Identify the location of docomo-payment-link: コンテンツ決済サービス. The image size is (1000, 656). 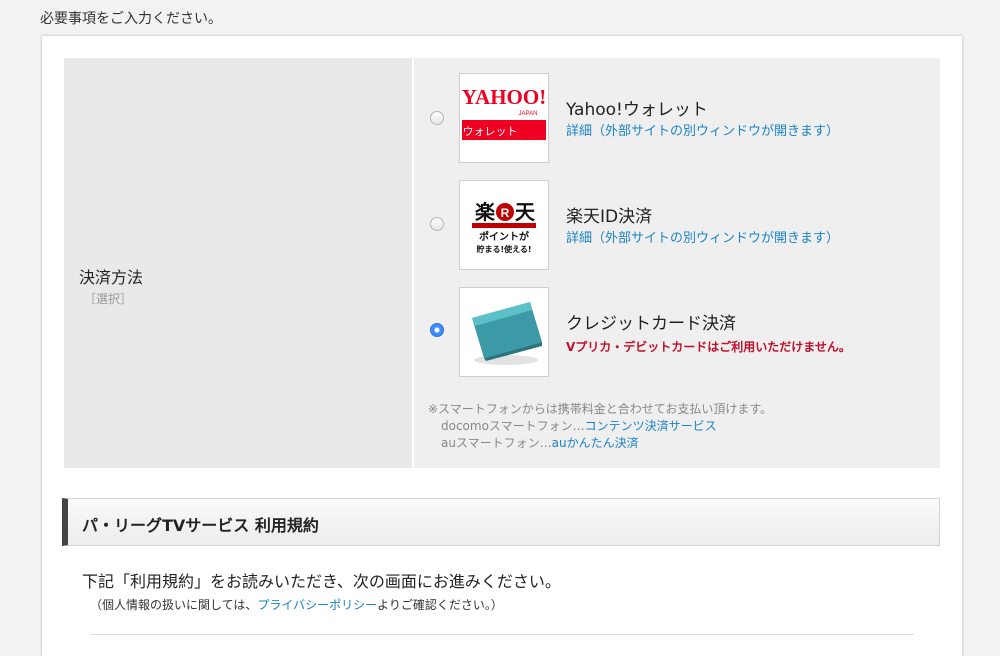
(651, 426).